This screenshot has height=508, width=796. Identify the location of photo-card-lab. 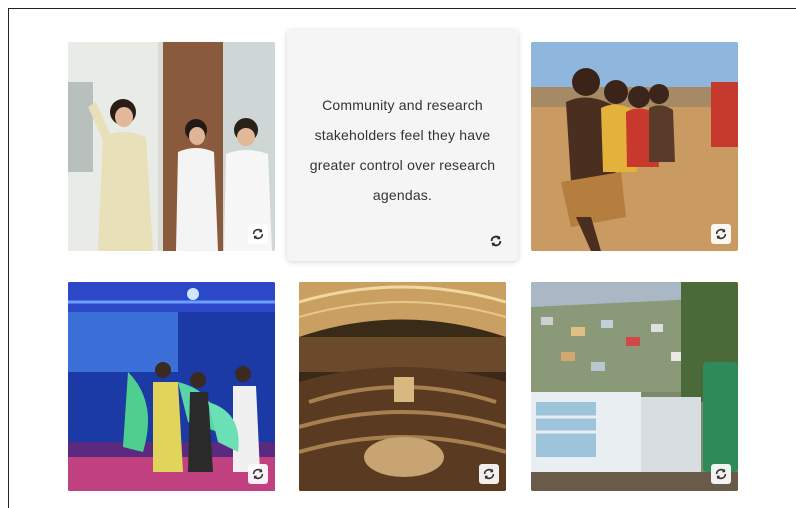
(171, 146).